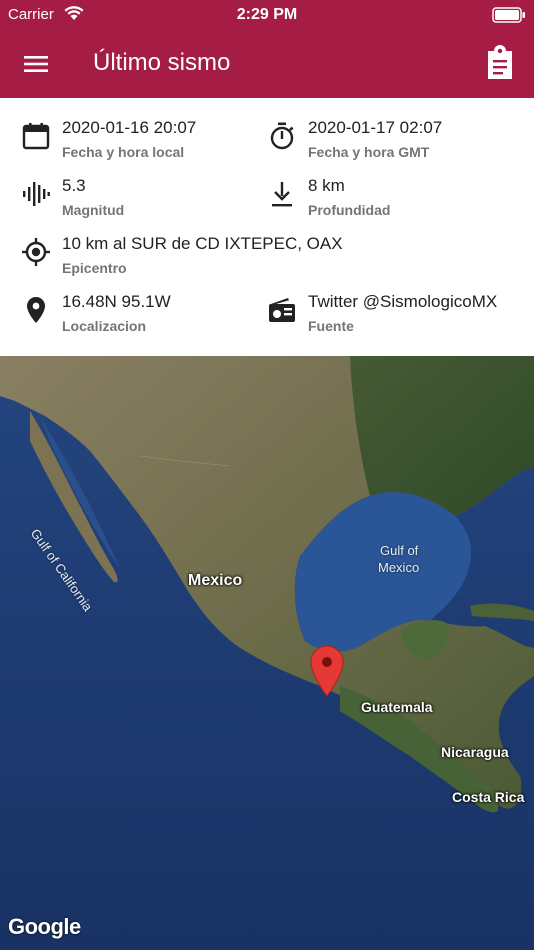 This screenshot has height=950, width=534. Describe the element at coordinates (36, 310) in the screenshot. I see `location-pin-icon` at that location.